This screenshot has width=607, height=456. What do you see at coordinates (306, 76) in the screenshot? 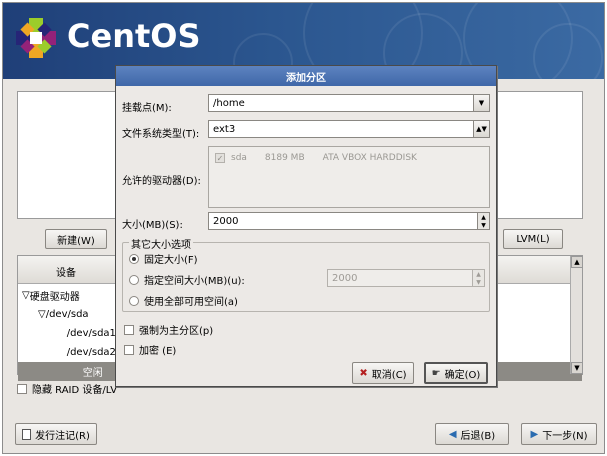
I see `dialog-title: 添加分区` at bounding box center [306, 76].